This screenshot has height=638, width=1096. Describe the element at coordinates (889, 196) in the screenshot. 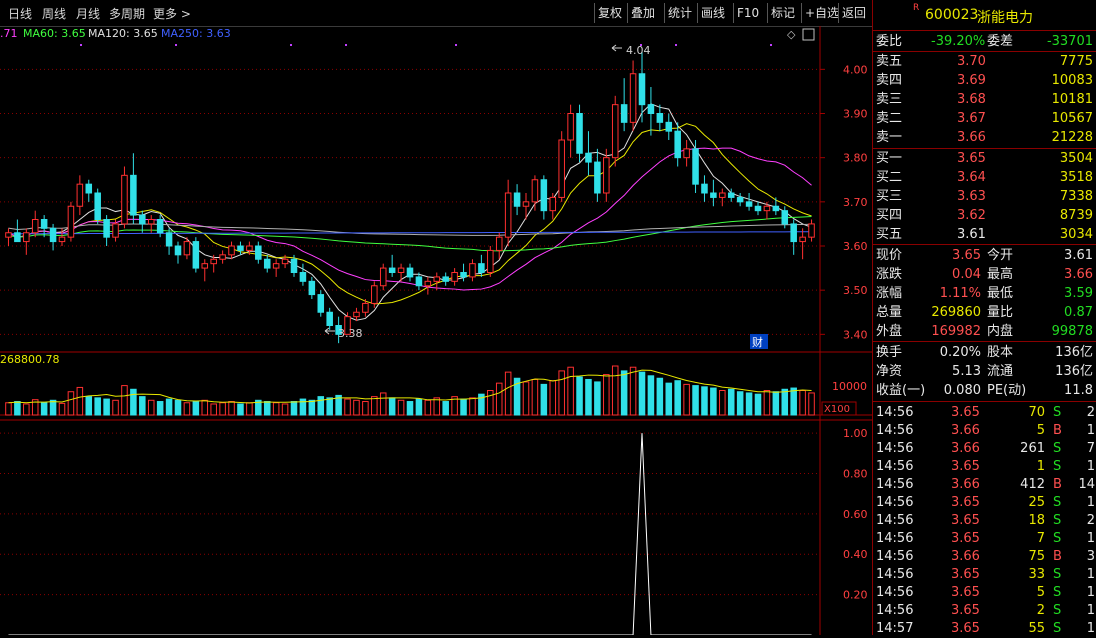

I see `bid-label: 买三` at that location.